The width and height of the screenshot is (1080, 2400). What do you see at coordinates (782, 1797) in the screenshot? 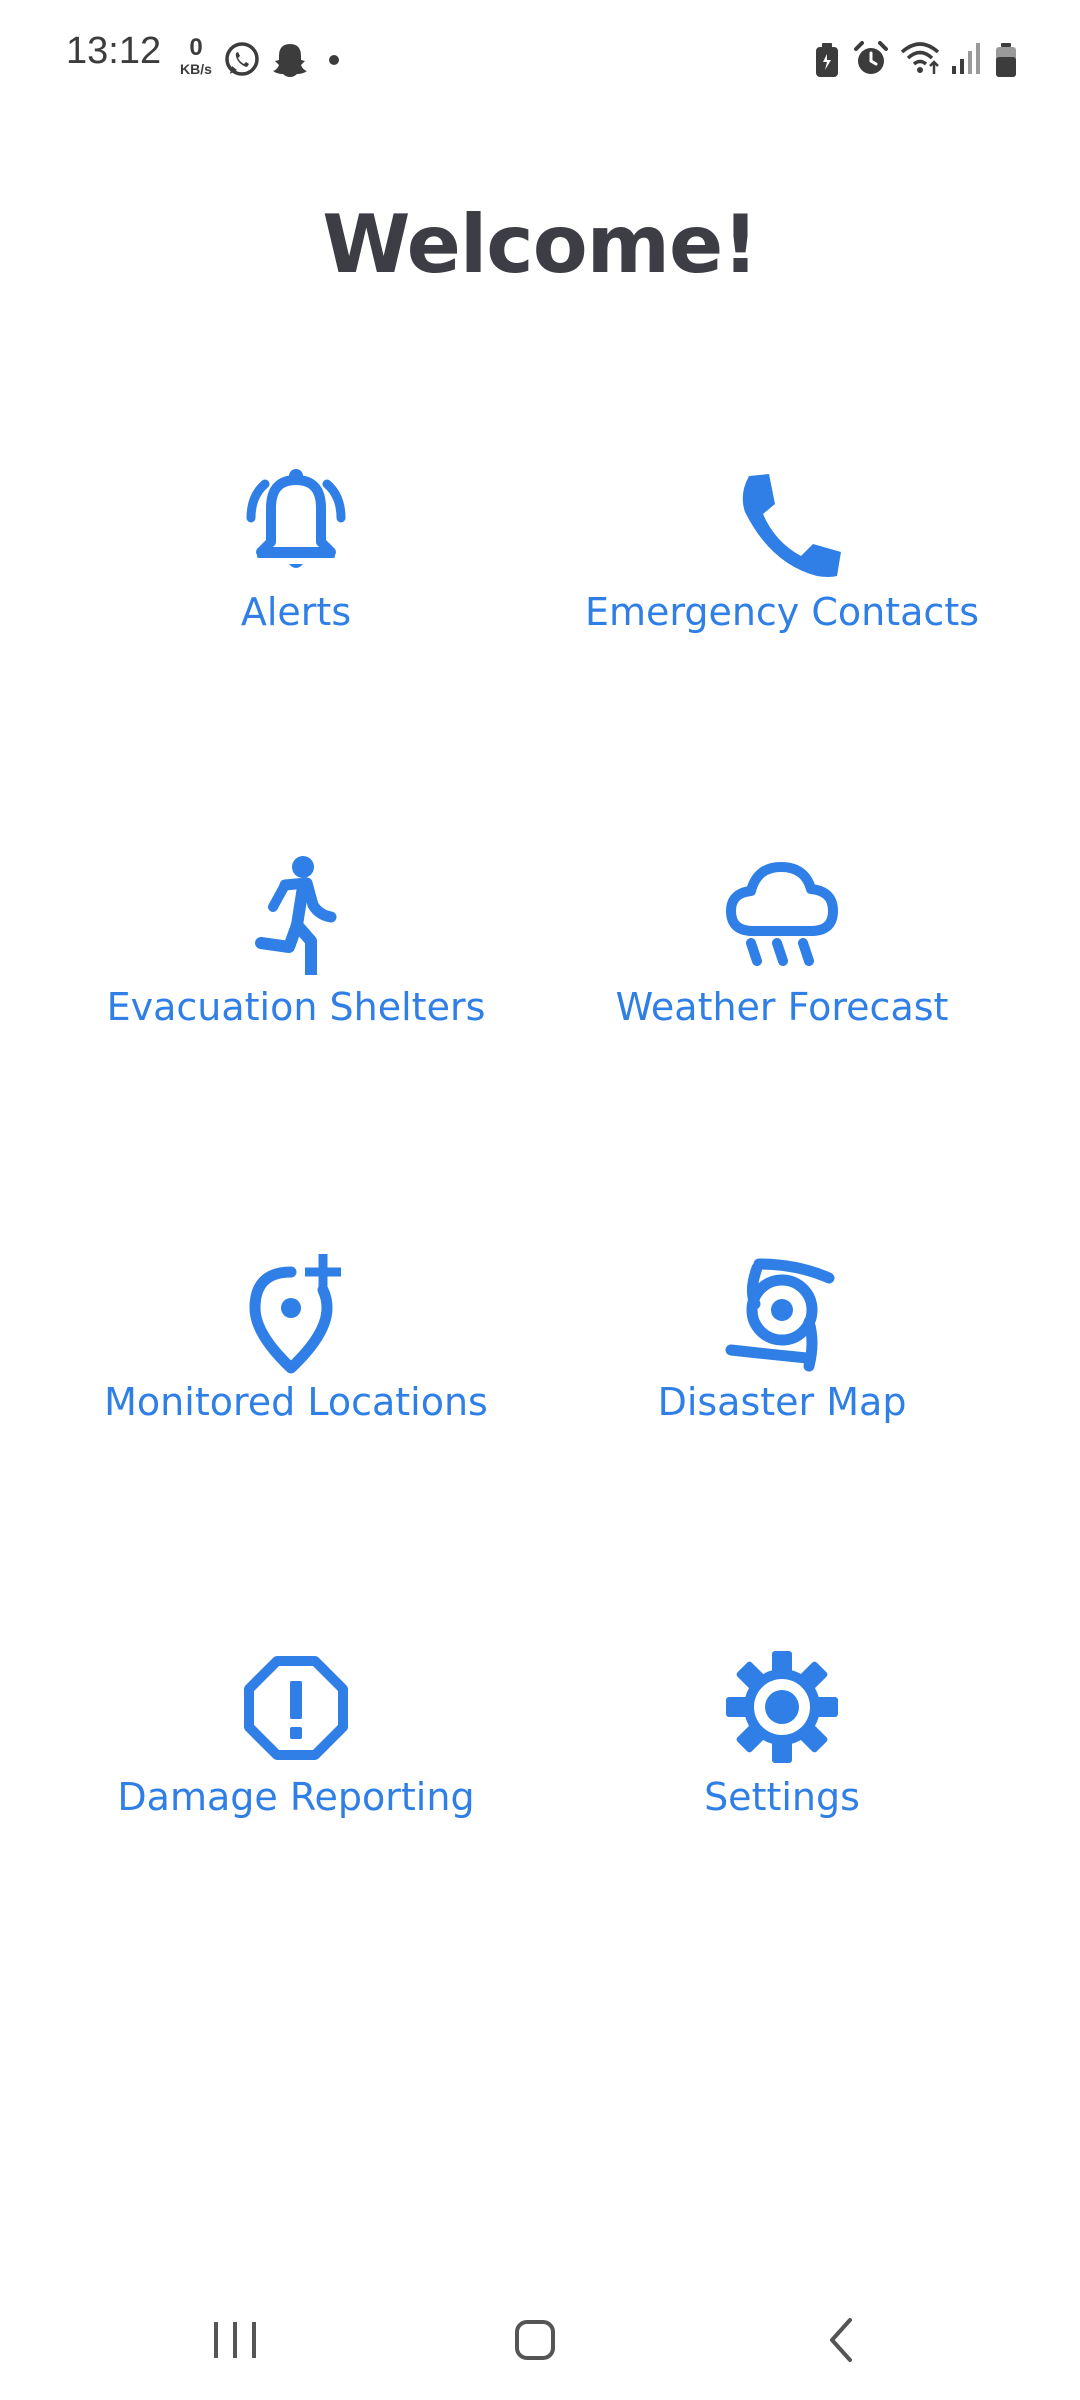
I see `menu-item-label: Settings` at bounding box center [782, 1797].